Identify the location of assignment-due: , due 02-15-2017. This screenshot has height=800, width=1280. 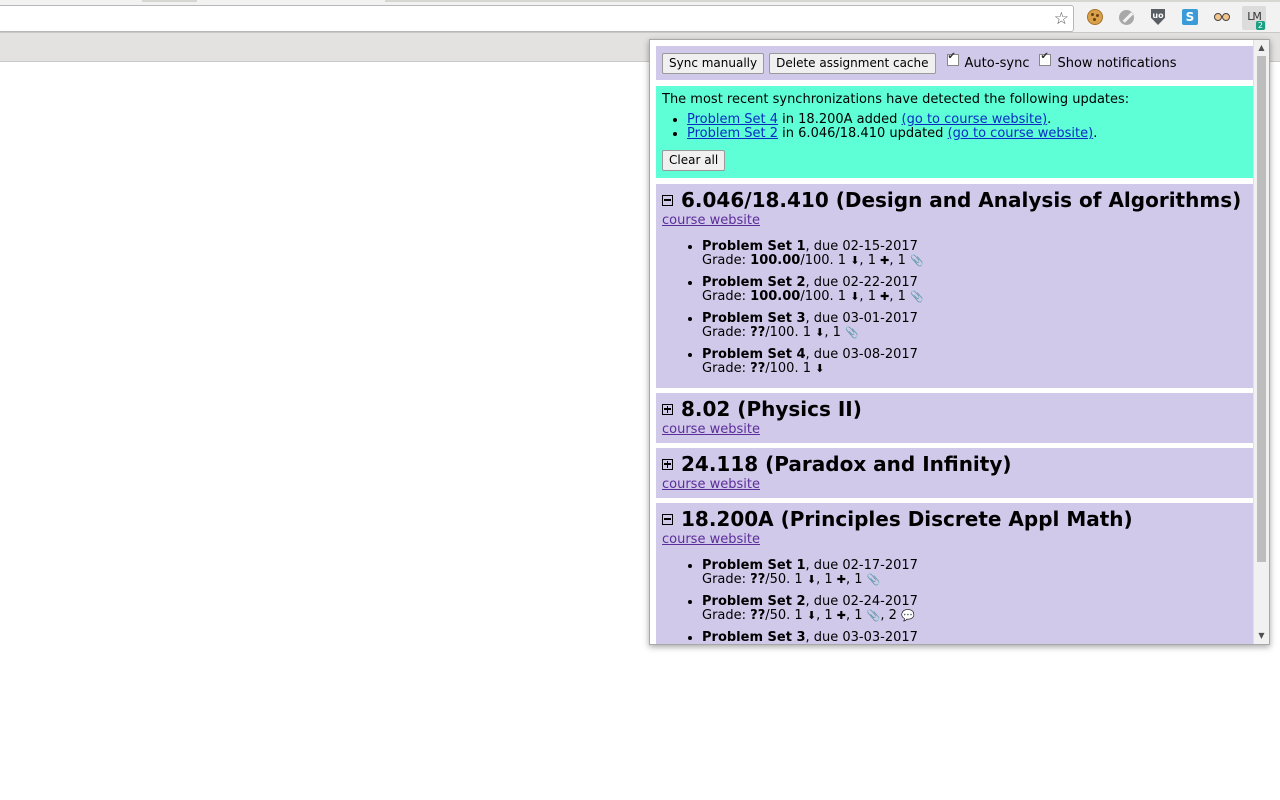
(861, 246).